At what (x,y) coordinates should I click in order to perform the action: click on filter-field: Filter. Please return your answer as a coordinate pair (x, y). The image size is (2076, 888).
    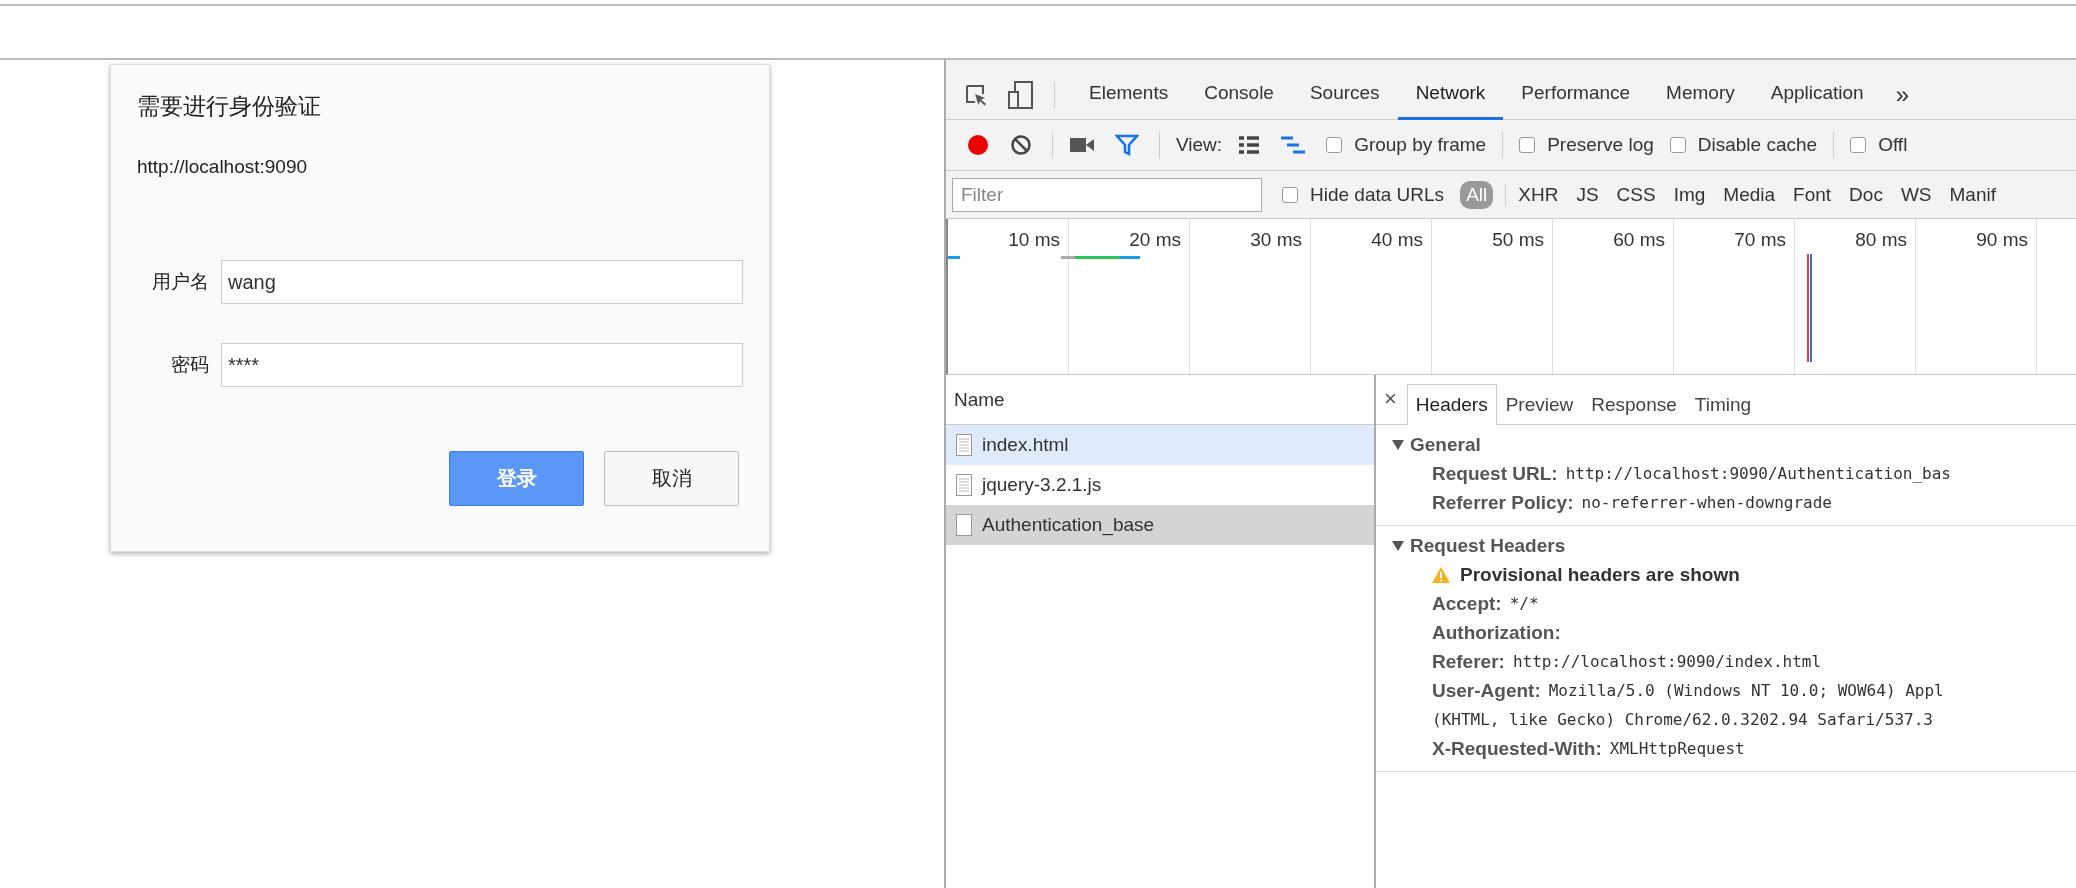
    Looking at the image, I should click on (1107, 194).